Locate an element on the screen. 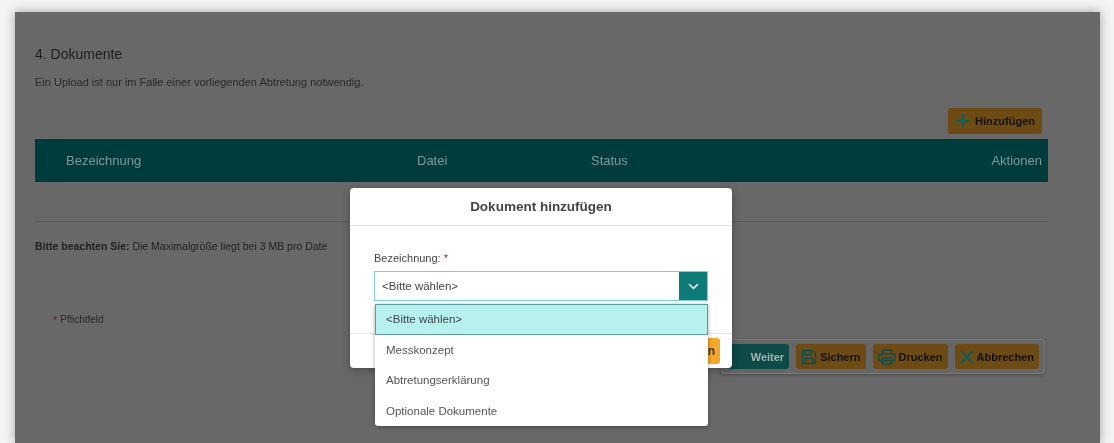 The height and width of the screenshot is (443, 1114). dropdown-option: Optionale Dokumente is located at coordinates (541, 410).